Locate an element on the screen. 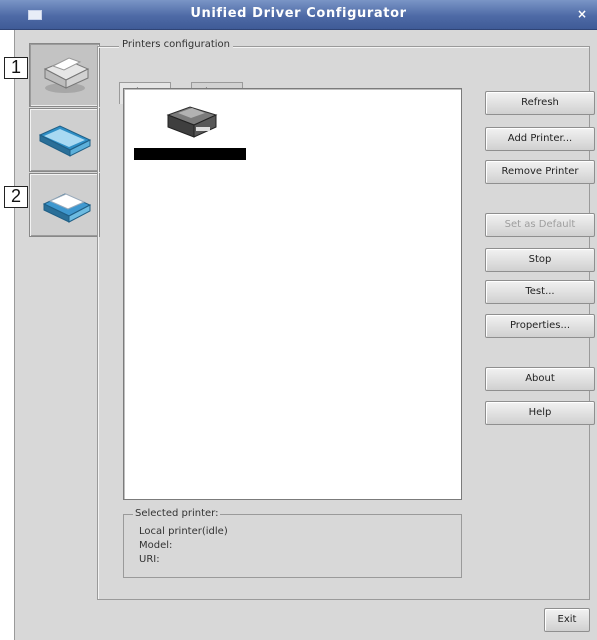 The width and height of the screenshot is (597, 640). window-title-bar: Unified Driver Configurator × is located at coordinates (298, 15).